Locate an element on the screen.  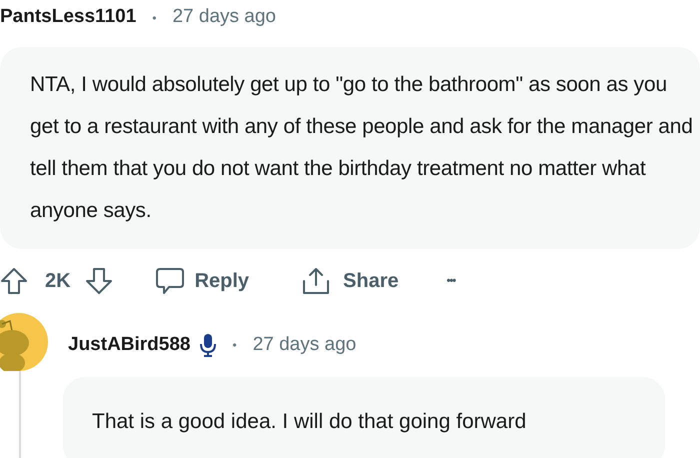
avatar-icon is located at coordinates (24, 342).